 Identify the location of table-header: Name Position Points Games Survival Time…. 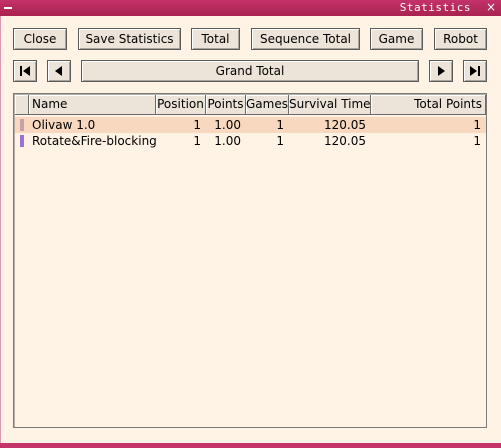
(250, 105).